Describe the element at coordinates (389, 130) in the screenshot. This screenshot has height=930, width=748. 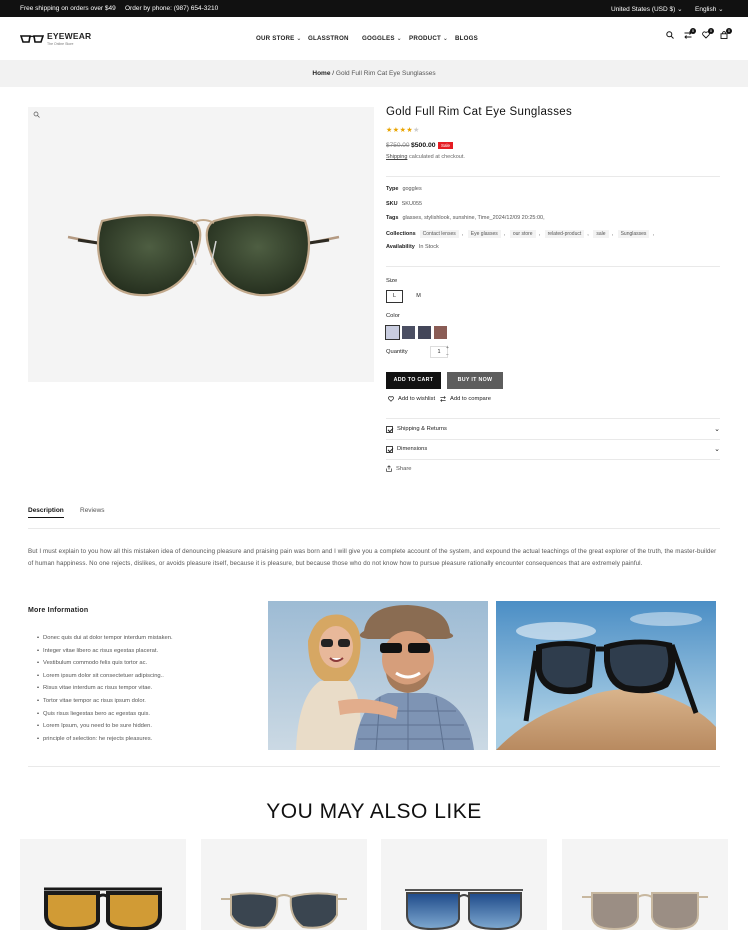
I see `star-icon: ★` at that location.